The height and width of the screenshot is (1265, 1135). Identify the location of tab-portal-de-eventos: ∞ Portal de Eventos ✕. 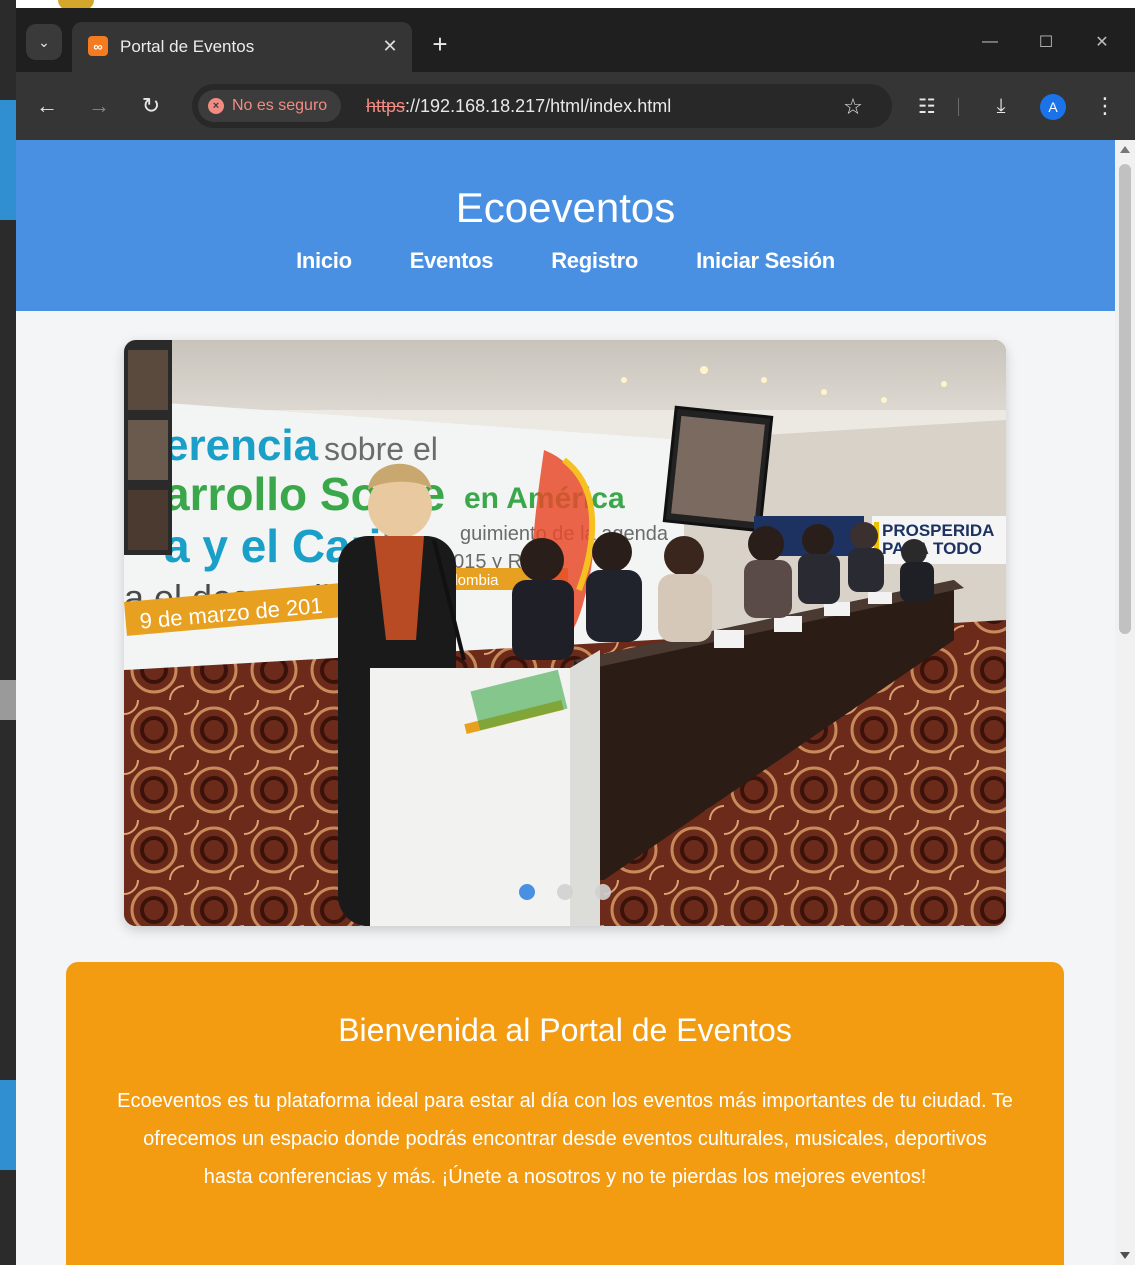
(242, 47).